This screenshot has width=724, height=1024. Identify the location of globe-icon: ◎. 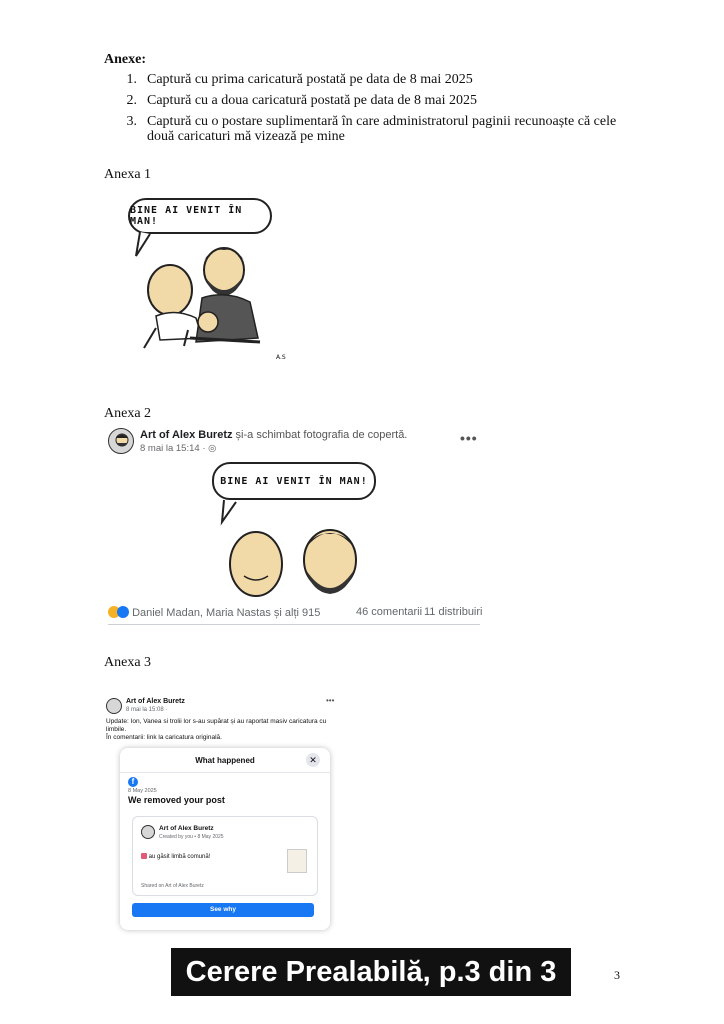
(212, 448).